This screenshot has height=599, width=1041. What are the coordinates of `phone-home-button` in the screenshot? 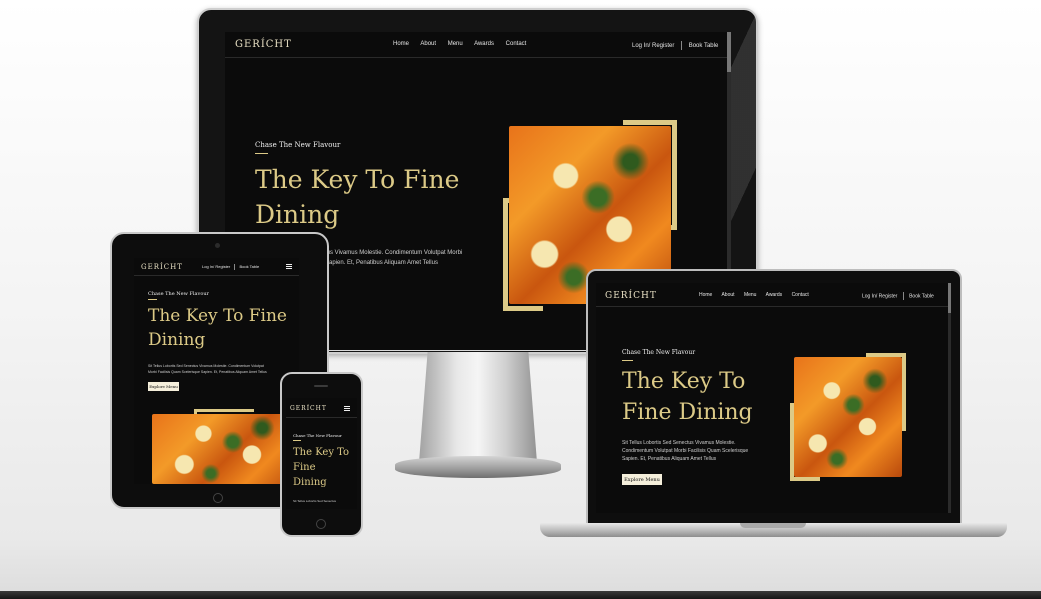 It's located at (321, 524).